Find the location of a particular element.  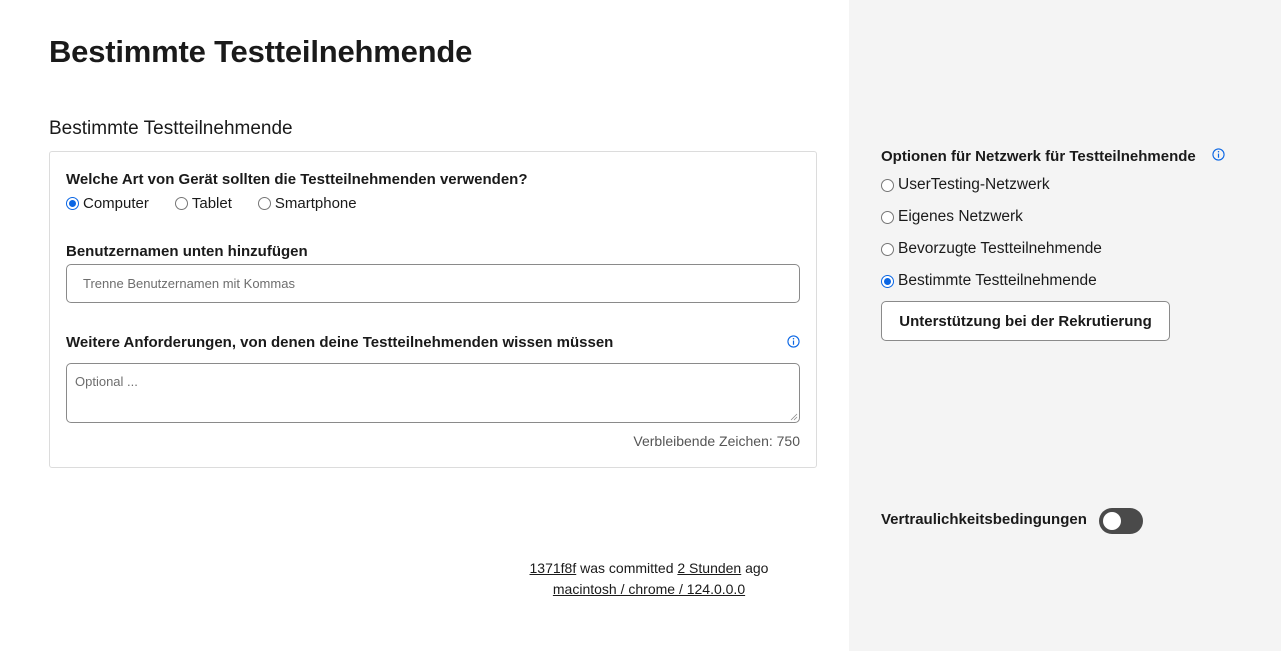

ago-text: ago is located at coordinates (757, 568).